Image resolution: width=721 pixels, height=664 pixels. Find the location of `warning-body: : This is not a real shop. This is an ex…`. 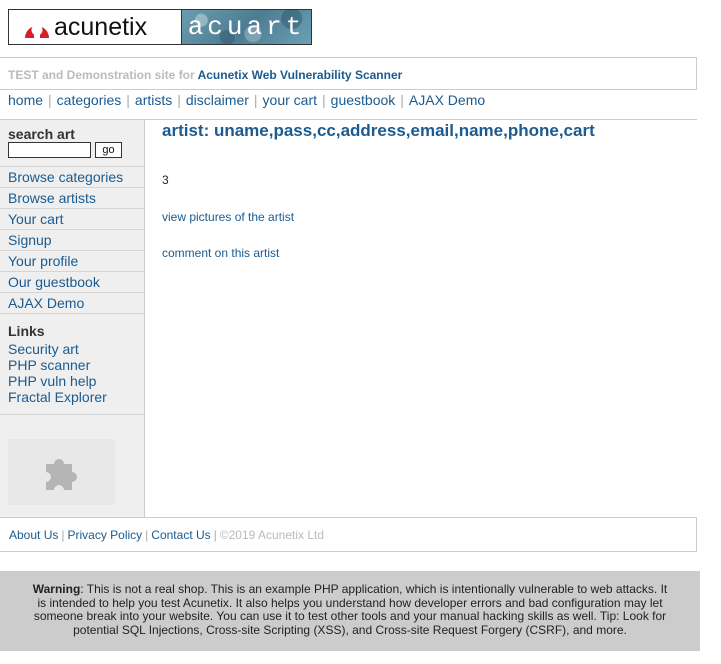

warning-body: : This is not a real shop. This is an ex… is located at coordinates (350, 609).